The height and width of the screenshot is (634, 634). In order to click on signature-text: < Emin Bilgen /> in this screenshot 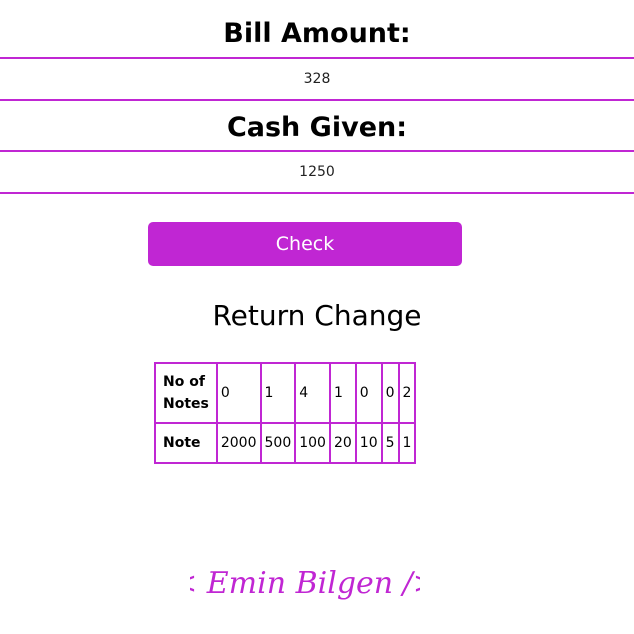, I will do `click(305, 583)`.